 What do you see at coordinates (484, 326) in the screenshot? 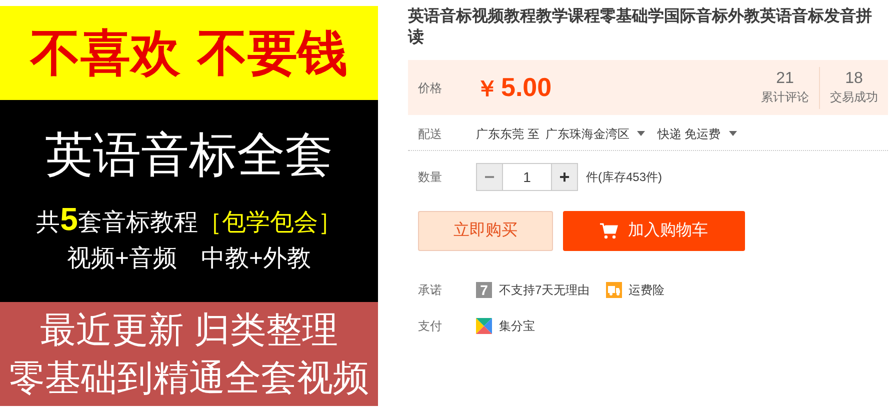
I see `payment-icon` at bounding box center [484, 326].